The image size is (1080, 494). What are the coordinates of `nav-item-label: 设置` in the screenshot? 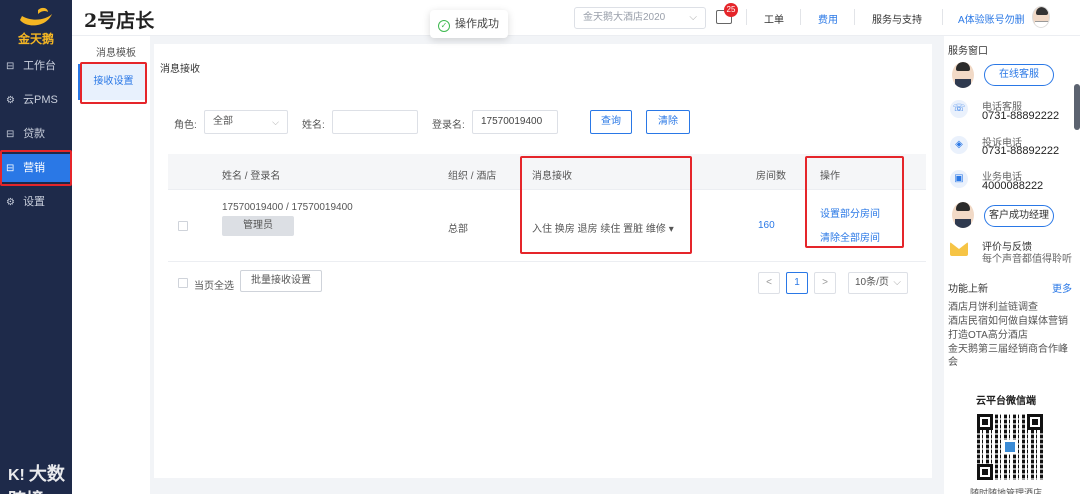 It's located at (34, 202).